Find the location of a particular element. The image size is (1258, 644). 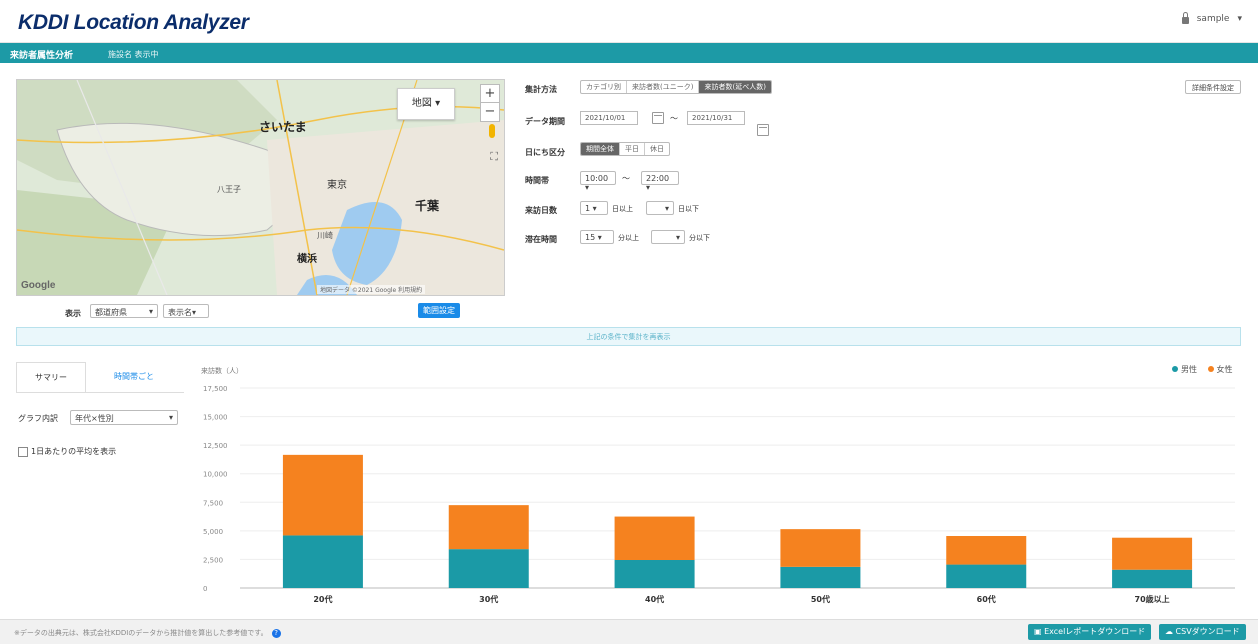

report-icon: ▣ is located at coordinates (1039, 631).